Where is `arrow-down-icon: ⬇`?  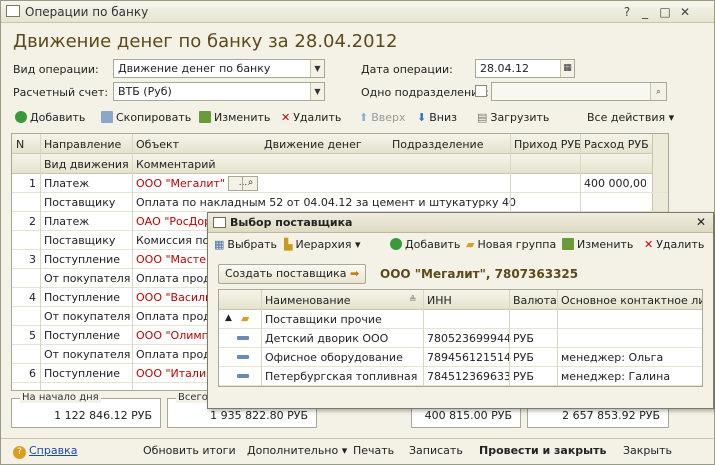 arrow-down-icon: ⬇ is located at coordinates (422, 117).